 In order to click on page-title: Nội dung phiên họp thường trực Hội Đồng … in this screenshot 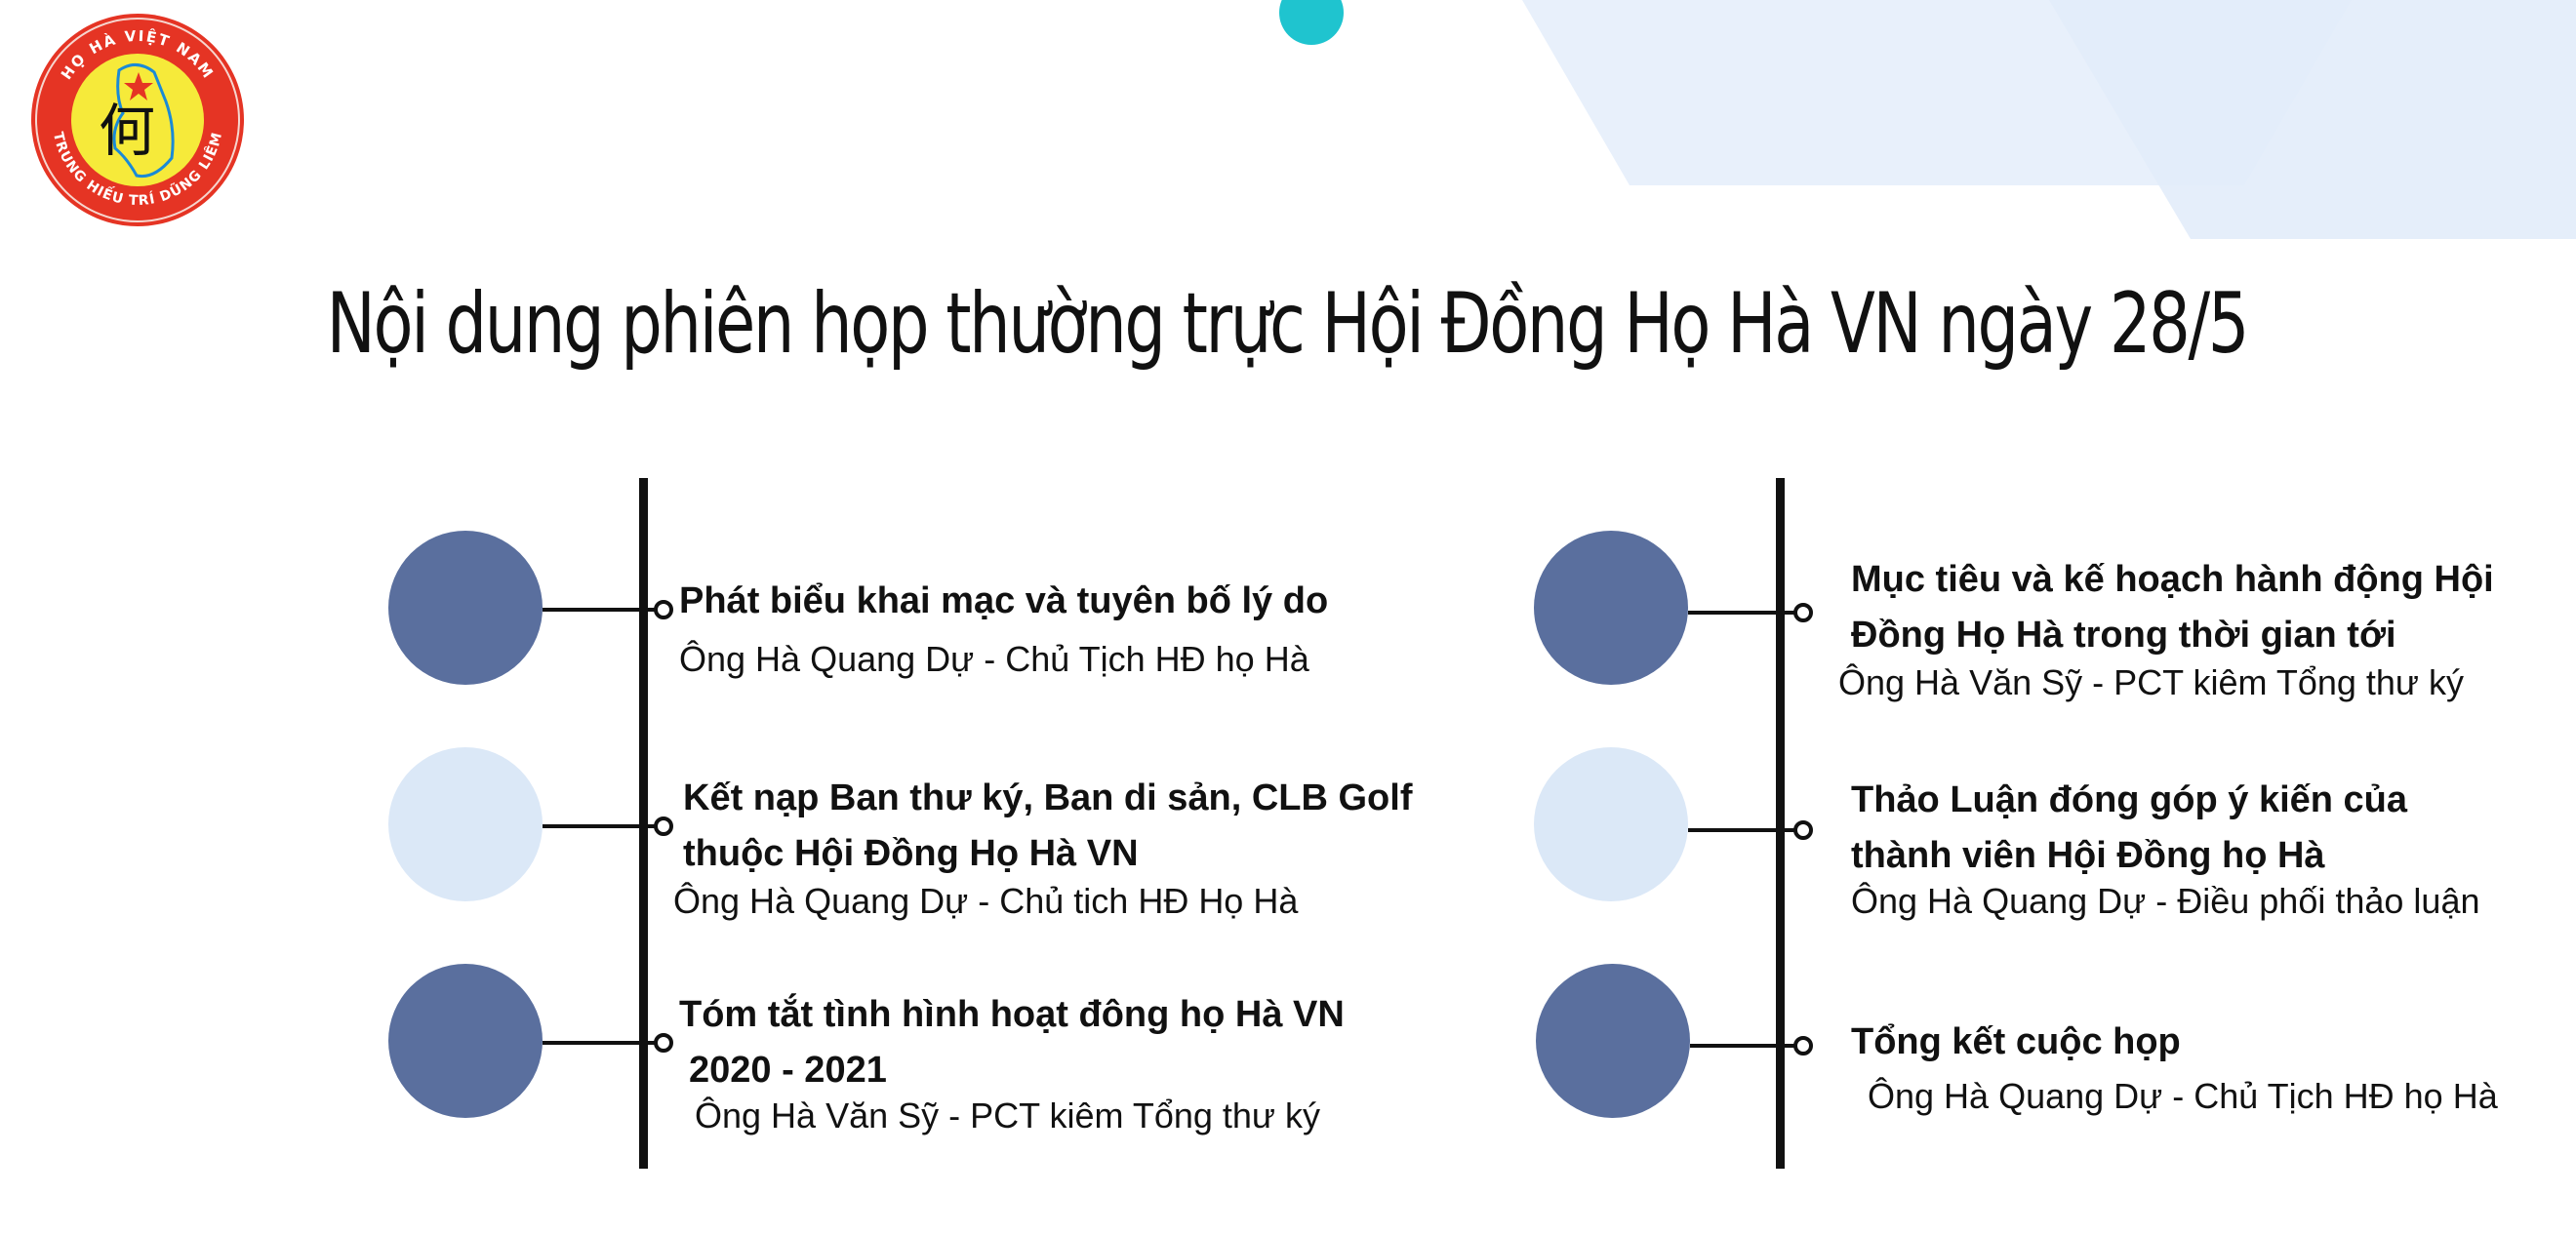, I will do `click(1288, 324)`.